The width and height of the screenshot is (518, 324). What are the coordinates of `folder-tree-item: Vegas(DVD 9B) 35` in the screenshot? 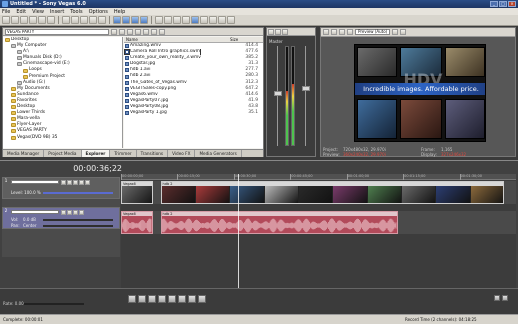 It's located at (62, 138).